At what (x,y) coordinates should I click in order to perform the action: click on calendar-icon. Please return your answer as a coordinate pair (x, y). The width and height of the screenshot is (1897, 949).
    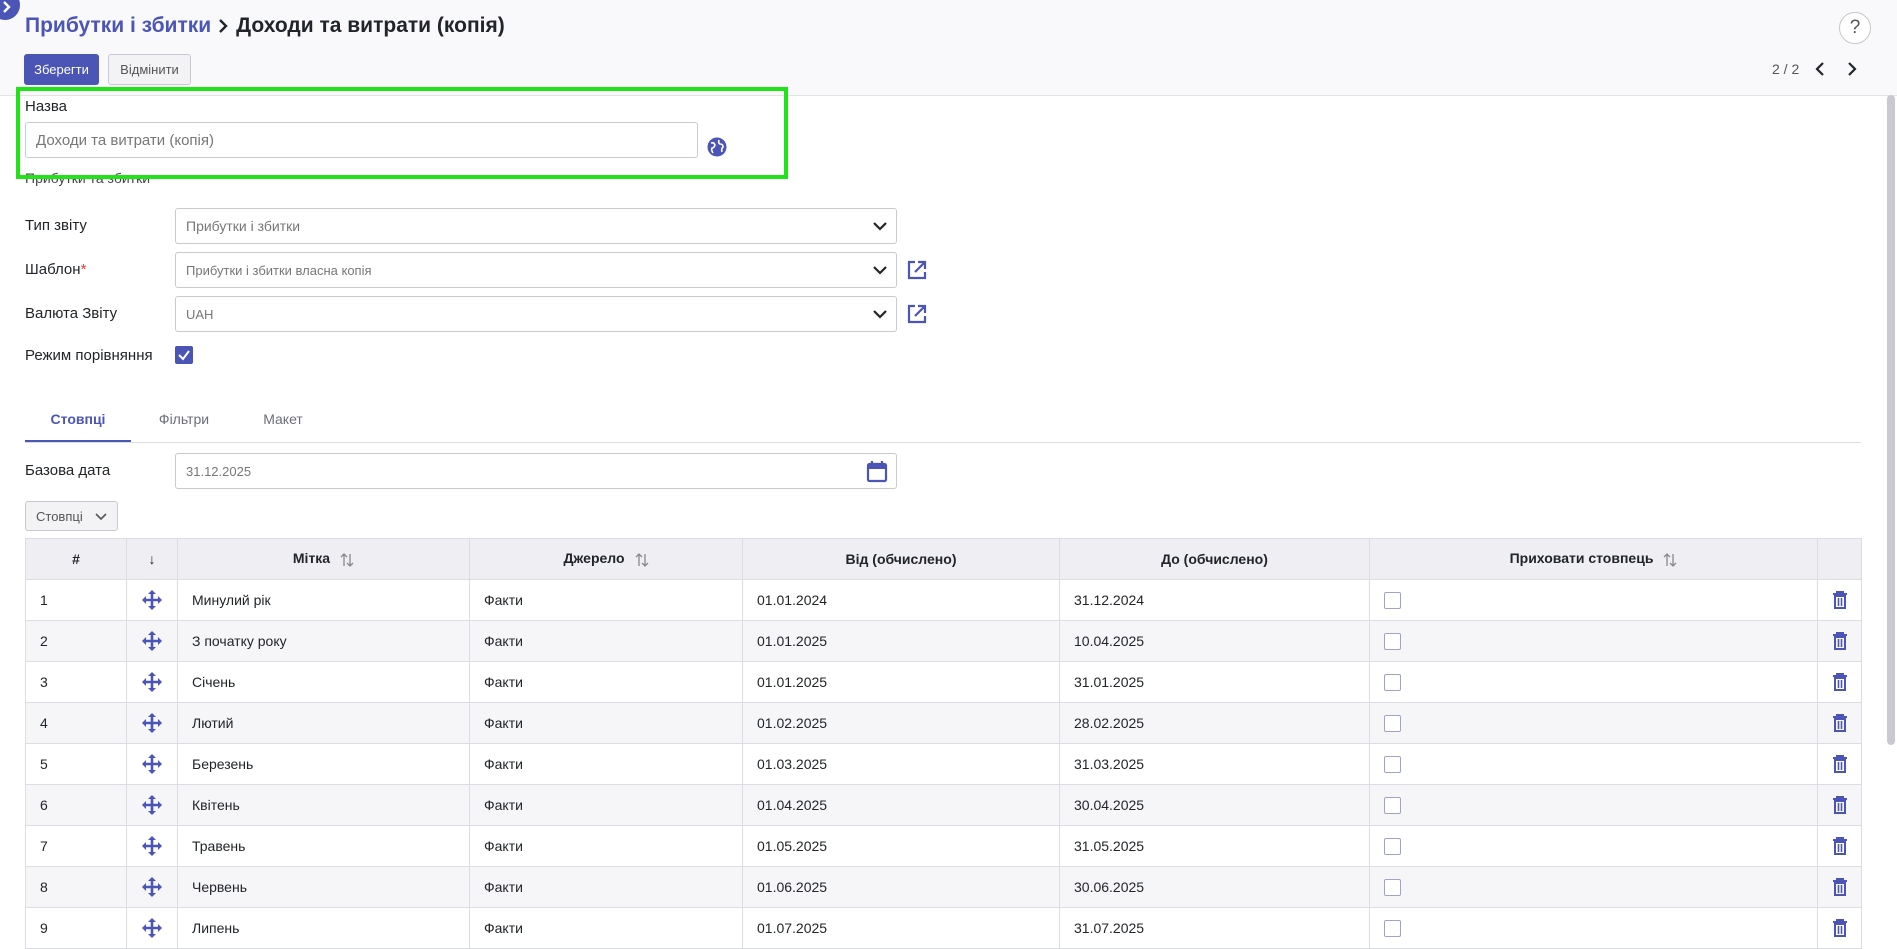
    Looking at the image, I should click on (877, 474).